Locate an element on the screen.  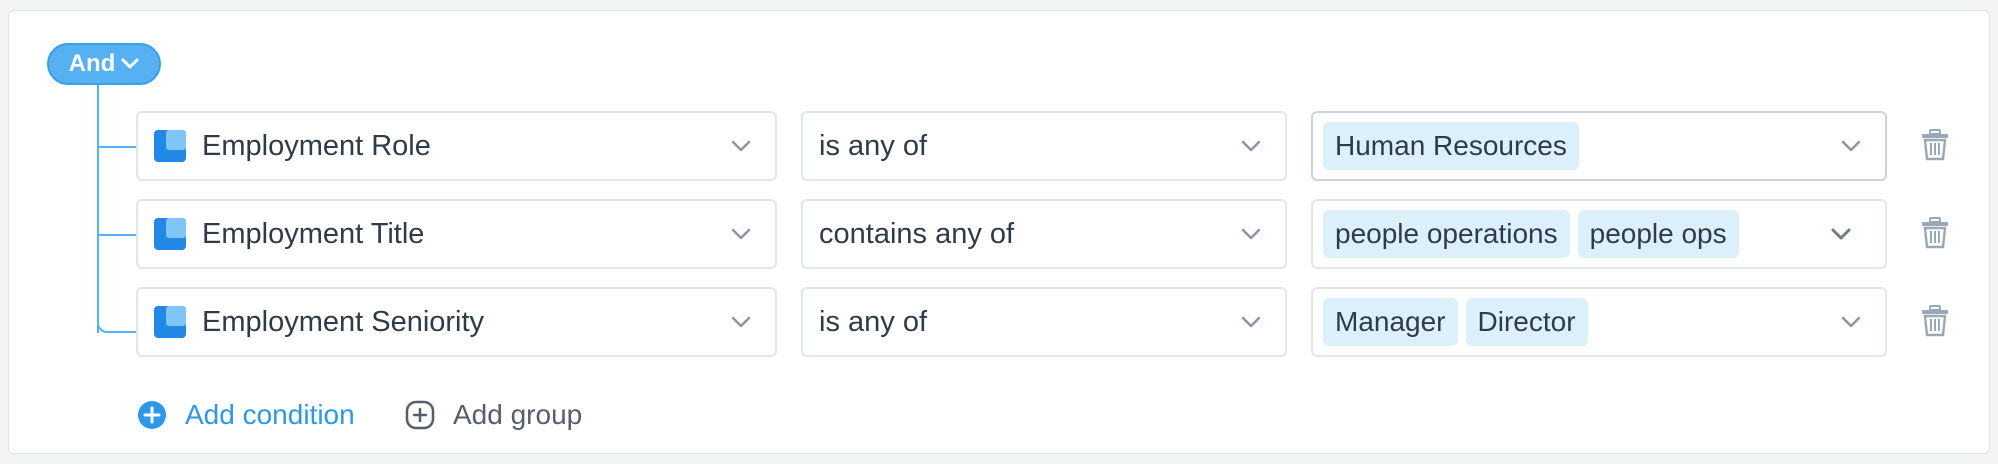
plus-circle-icon is located at coordinates (152, 415).